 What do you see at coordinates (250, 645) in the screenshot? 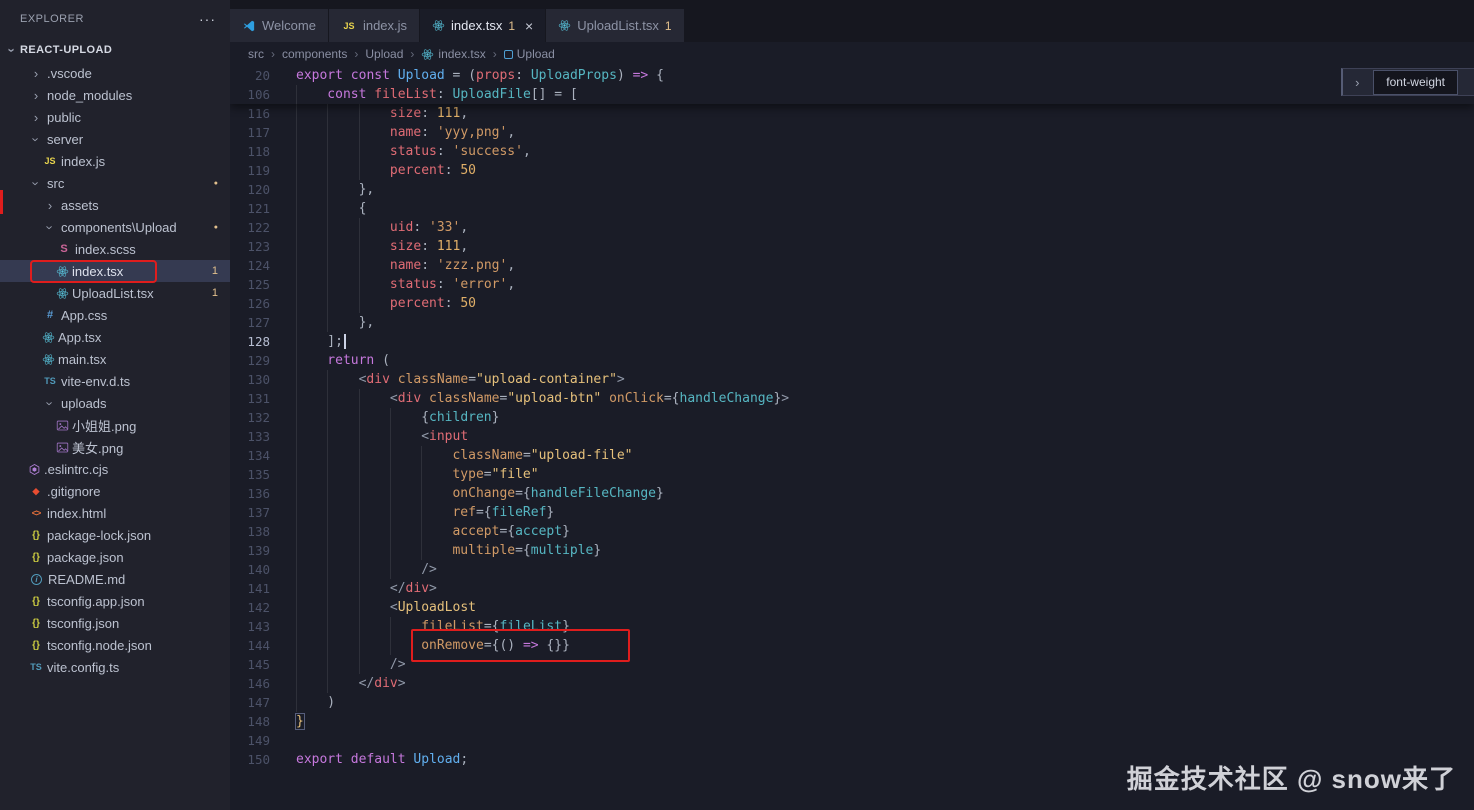
I see `line-number: 144` at bounding box center [250, 645].